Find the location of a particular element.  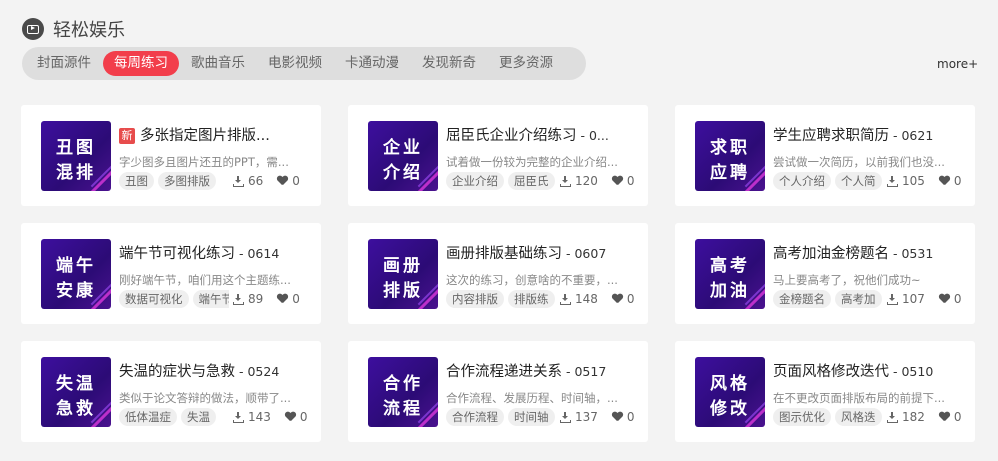

card-title: 端午节可视化练习 - 0614 is located at coordinates (214, 252).